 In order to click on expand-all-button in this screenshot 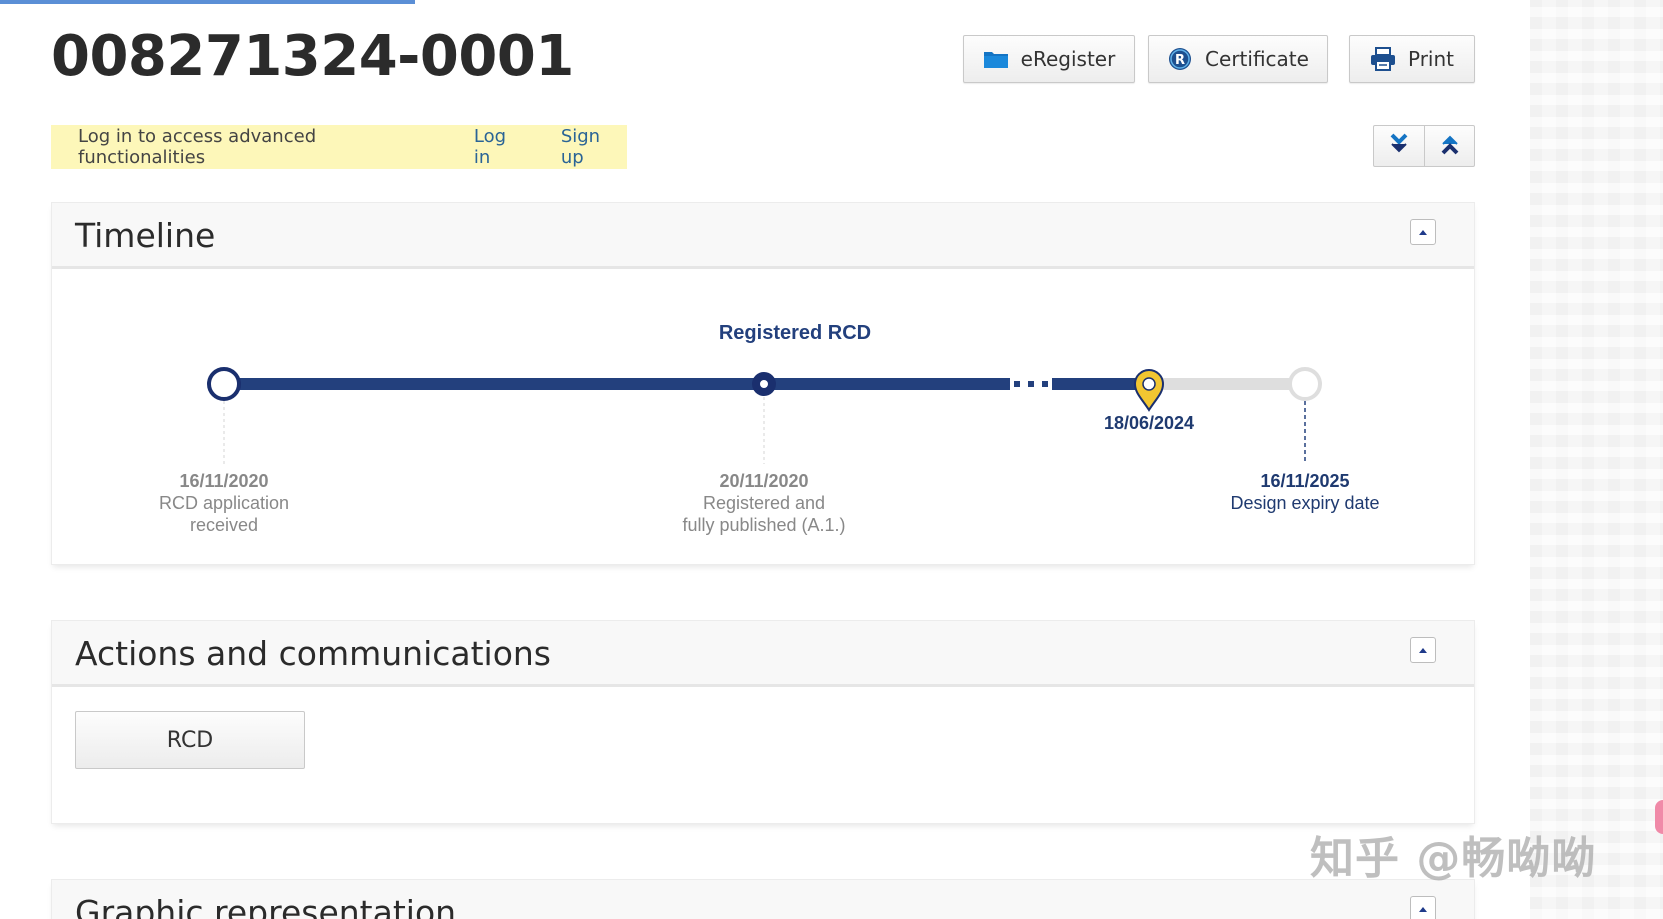, I will do `click(1399, 146)`.